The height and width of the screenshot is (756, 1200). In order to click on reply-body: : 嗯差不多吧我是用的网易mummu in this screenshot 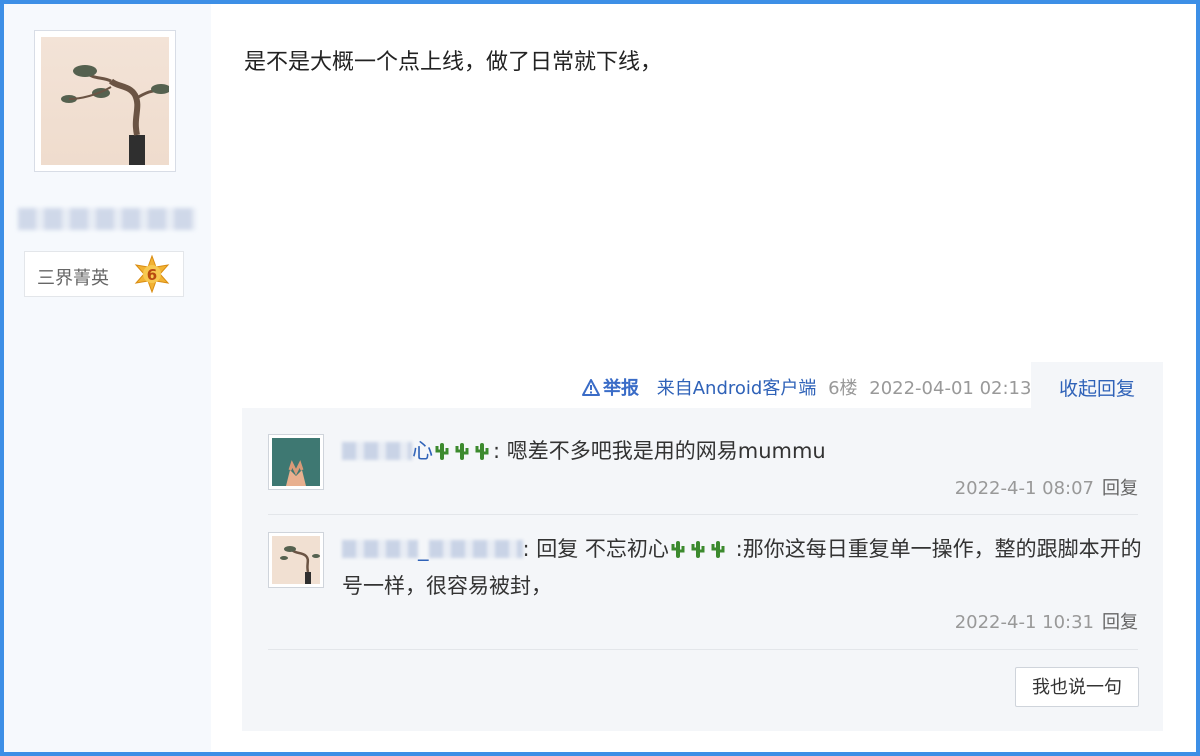, I will do `click(659, 451)`.